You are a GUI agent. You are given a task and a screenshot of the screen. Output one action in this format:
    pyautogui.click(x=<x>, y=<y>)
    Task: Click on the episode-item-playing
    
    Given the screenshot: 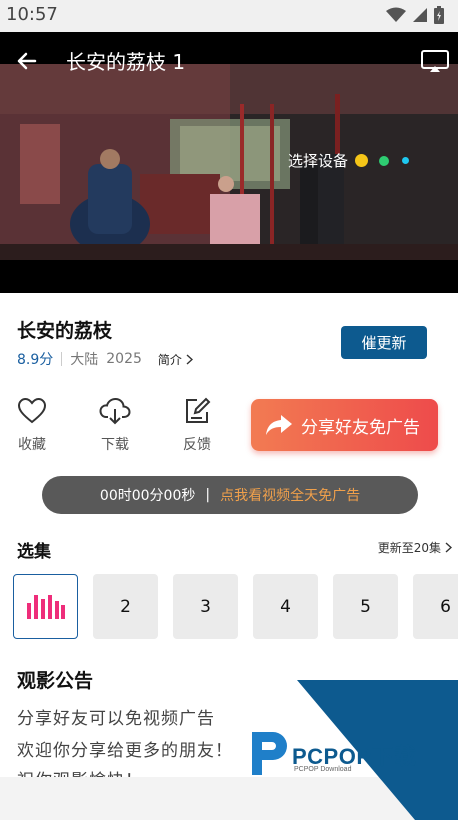 What is the action you would take?
    pyautogui.click(x=45, y=606)
    